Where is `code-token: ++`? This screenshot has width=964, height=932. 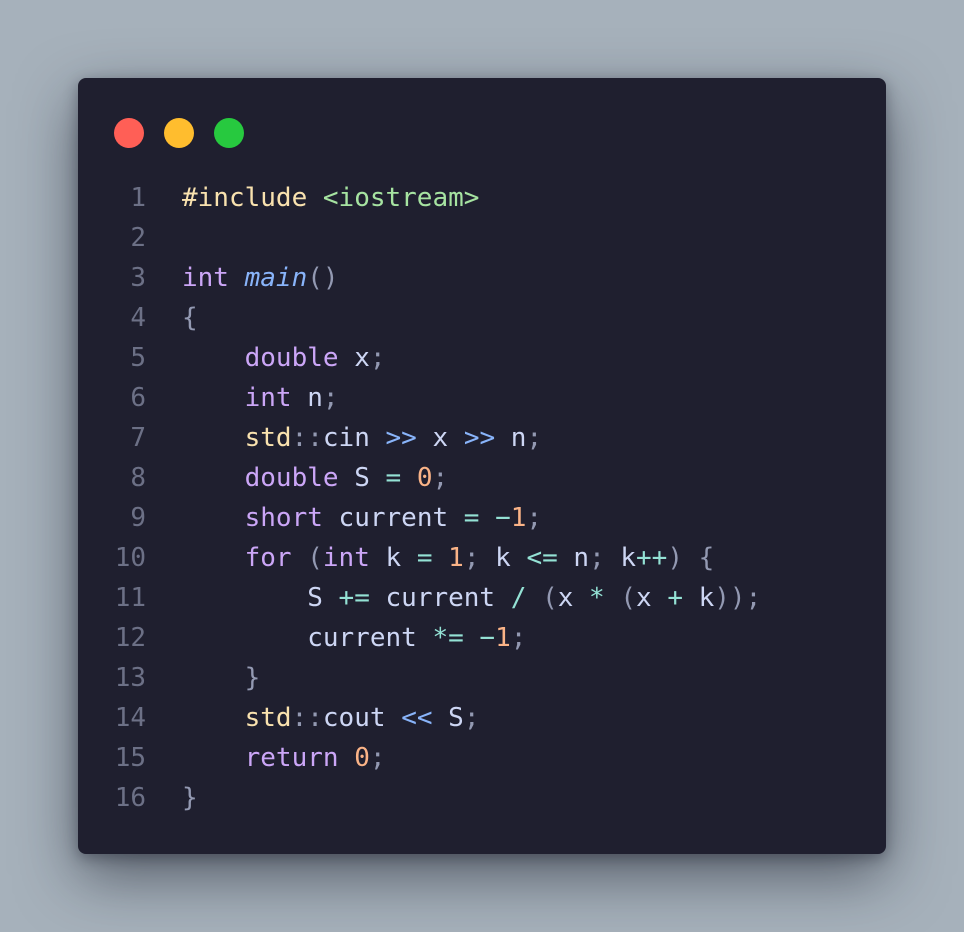
code-token: ++ is located at coordinates (652, 558).